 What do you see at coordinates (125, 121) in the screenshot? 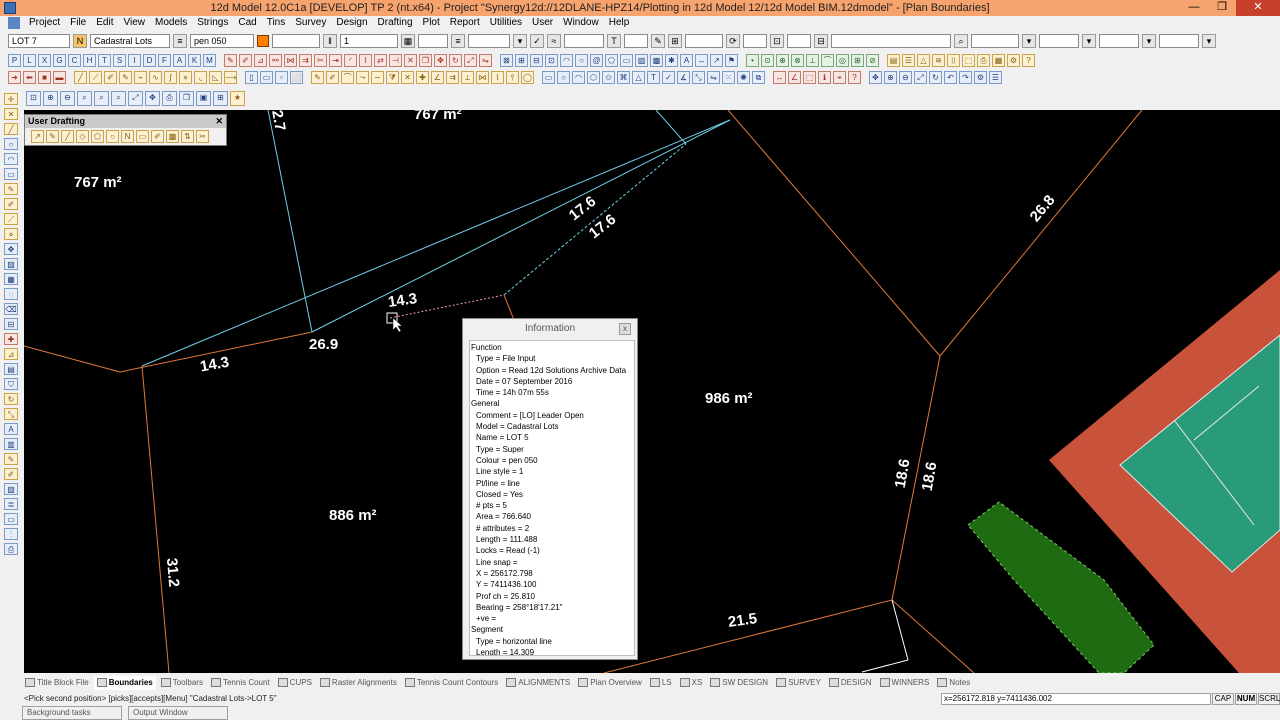
I see `user-drafting-title: User Drafting ✕` at bounding box center [125, 121].